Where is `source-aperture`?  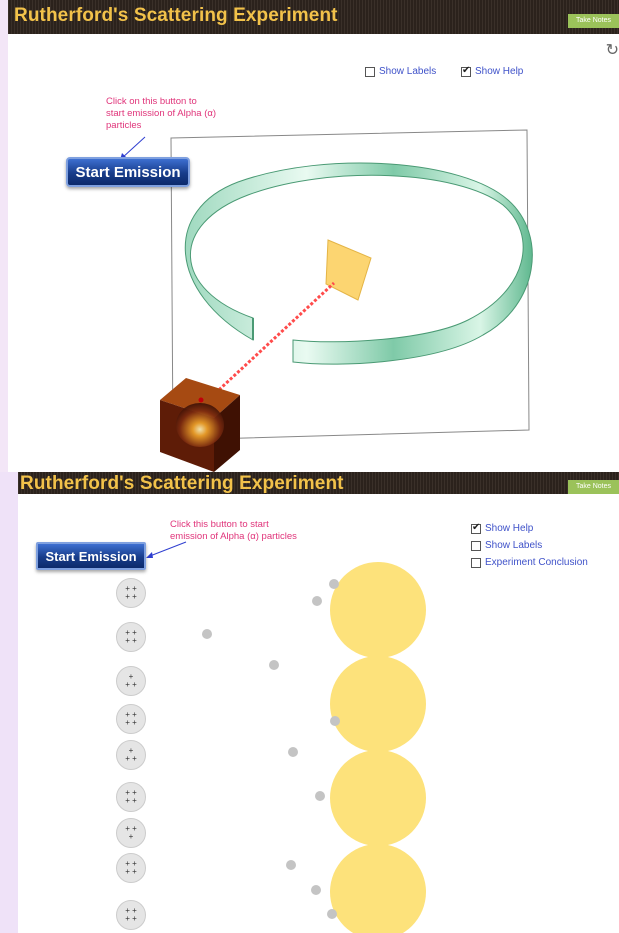
source-aperture is located at coordinates (201, 400).